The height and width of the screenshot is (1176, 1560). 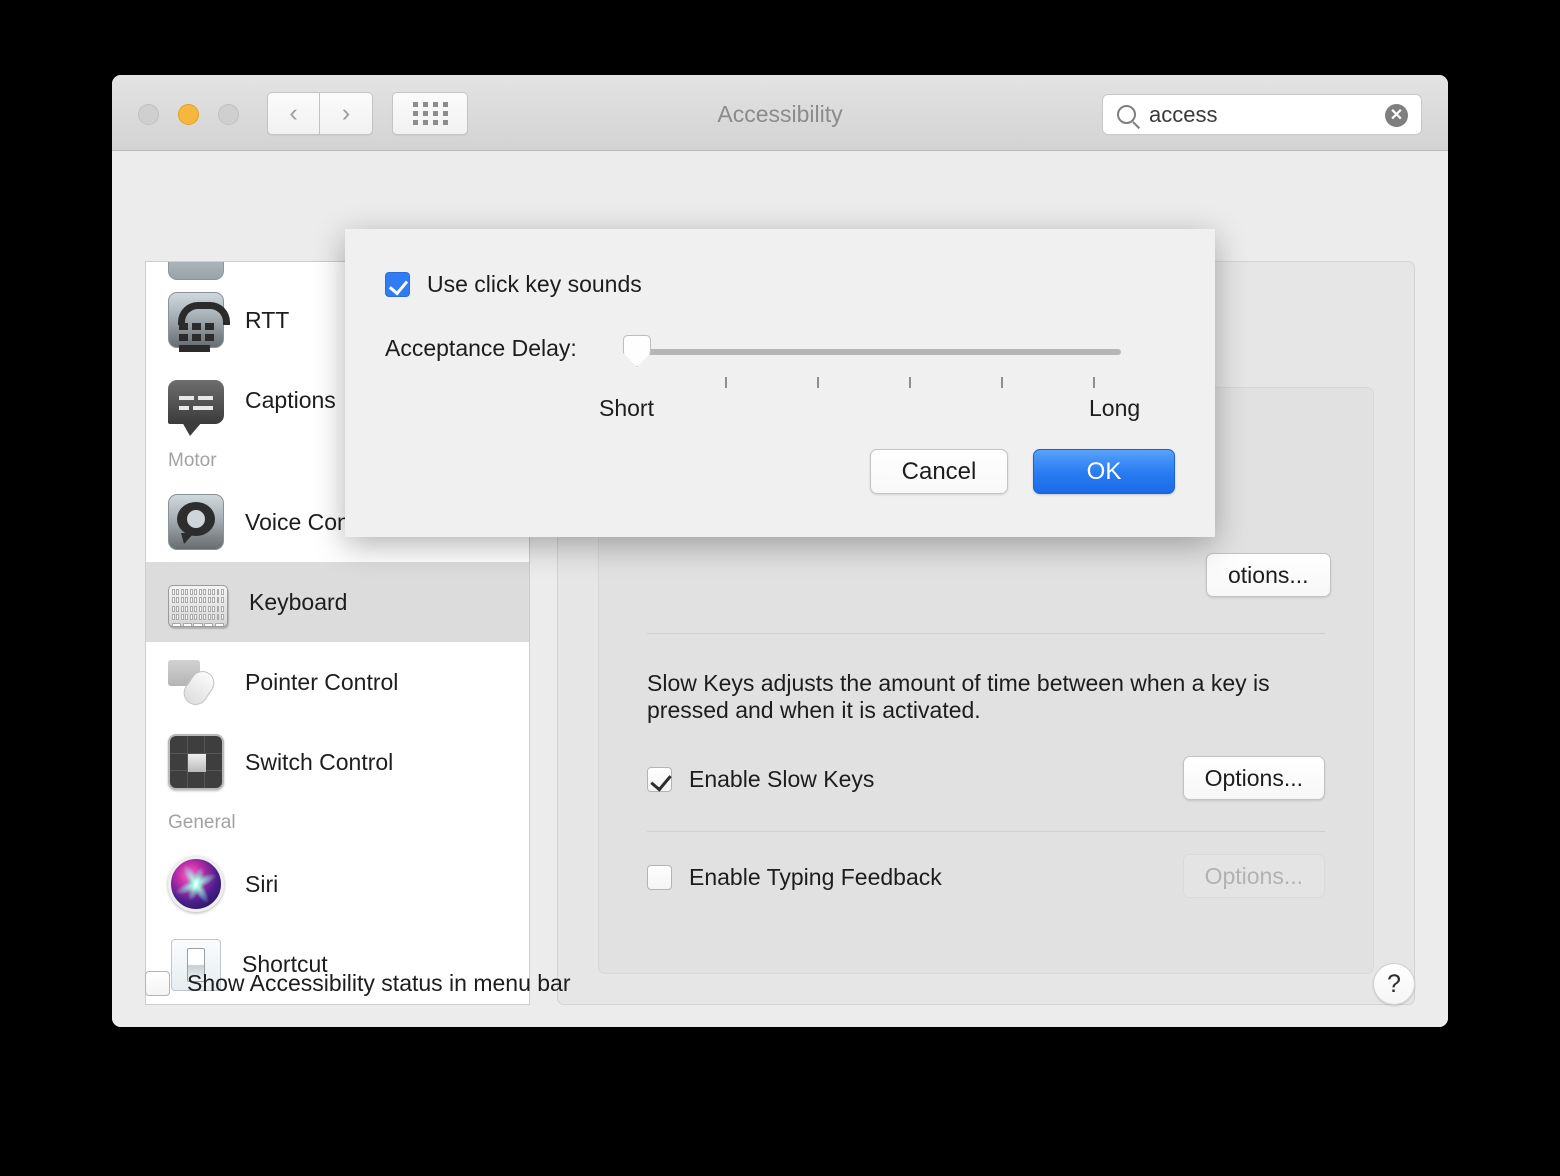 I want to click on ok-button: OK, so click(x=1104, y=471).